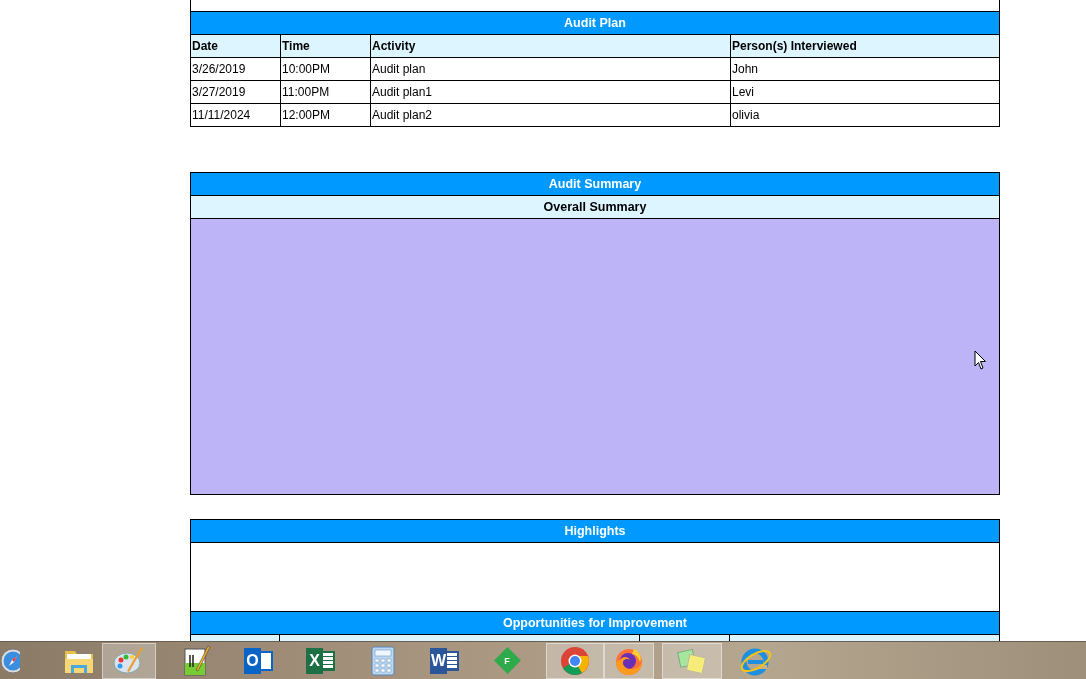 The height and width of the screenshot is (679, 1086). I want to click on sticky-notes-icon, so click(692, 660).